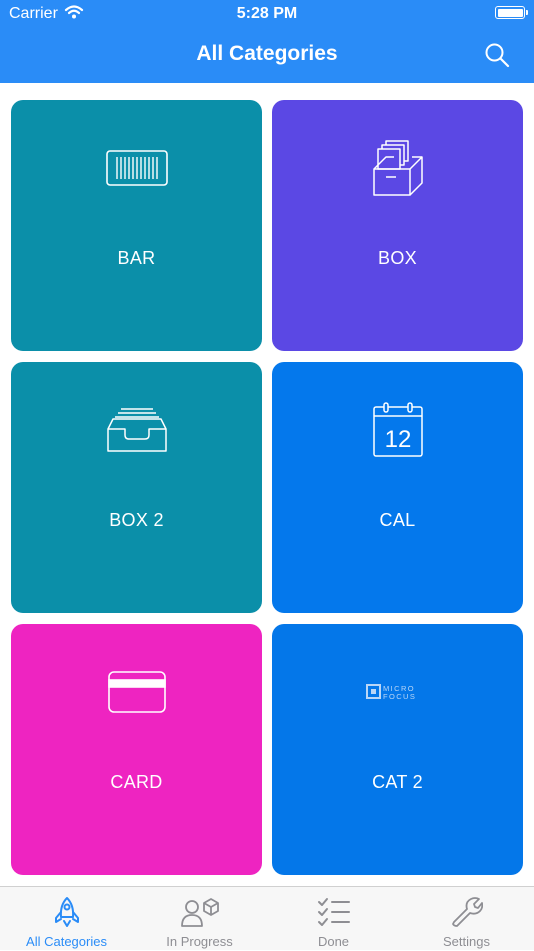 Image resolution: width=534 pixels, height=951 pixels. Describe the element at coordinates (397, 439) in the screenshot. I see `calendar-day: 12` at that location.